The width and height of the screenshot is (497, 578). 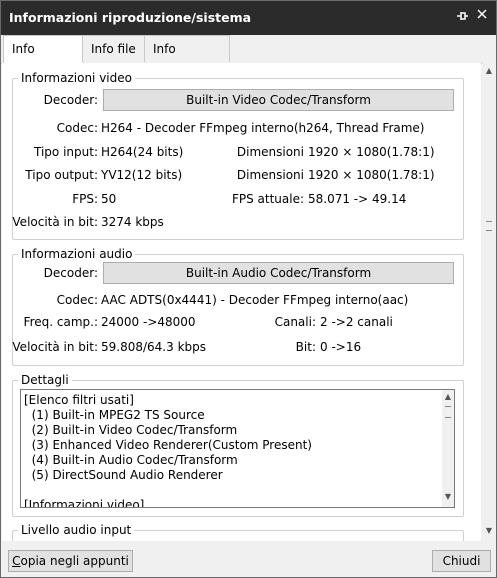 What do you see at coordinates (109, 199) in the screenshot?
I see `video-fps-value: 50` at bounding box center [109, 199].